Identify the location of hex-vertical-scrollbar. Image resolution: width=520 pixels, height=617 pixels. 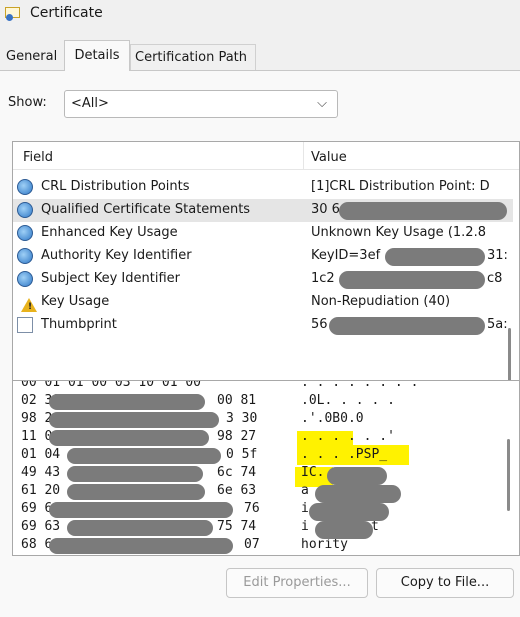
(508, 475).